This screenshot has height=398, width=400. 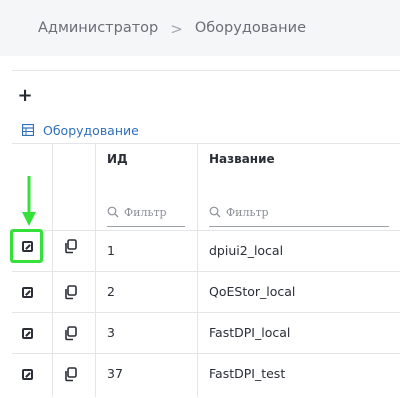 I want to click on breadcrumb: Администратор > Оборудование, so click(x=172, y=28).